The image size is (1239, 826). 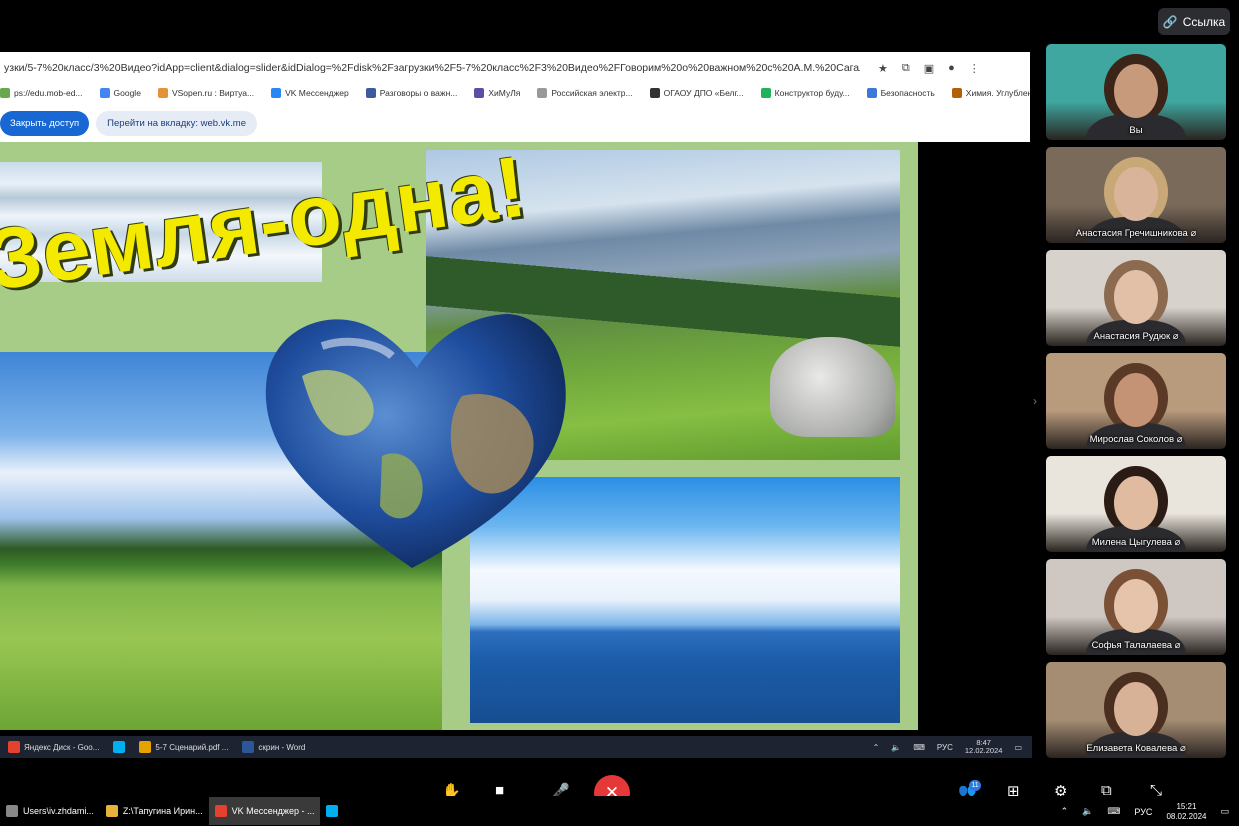 What do you see at coordinates (1035, 401) in the screenshot?
I see `sidebar-toggle-icon: ›` at bounding box center [1035, 401].